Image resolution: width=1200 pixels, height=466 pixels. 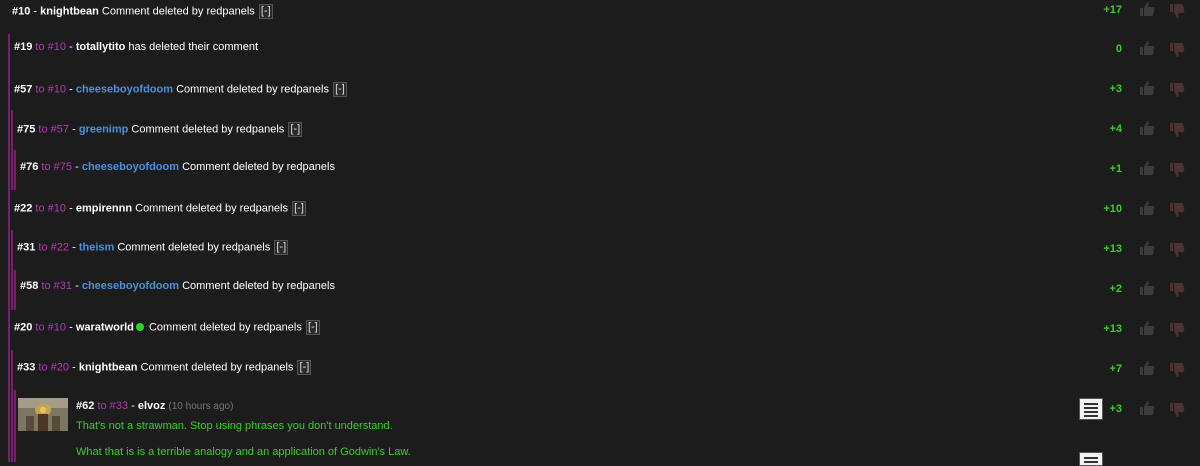 I want to click on comment-number-link: #19, so click(x=23, y=47).